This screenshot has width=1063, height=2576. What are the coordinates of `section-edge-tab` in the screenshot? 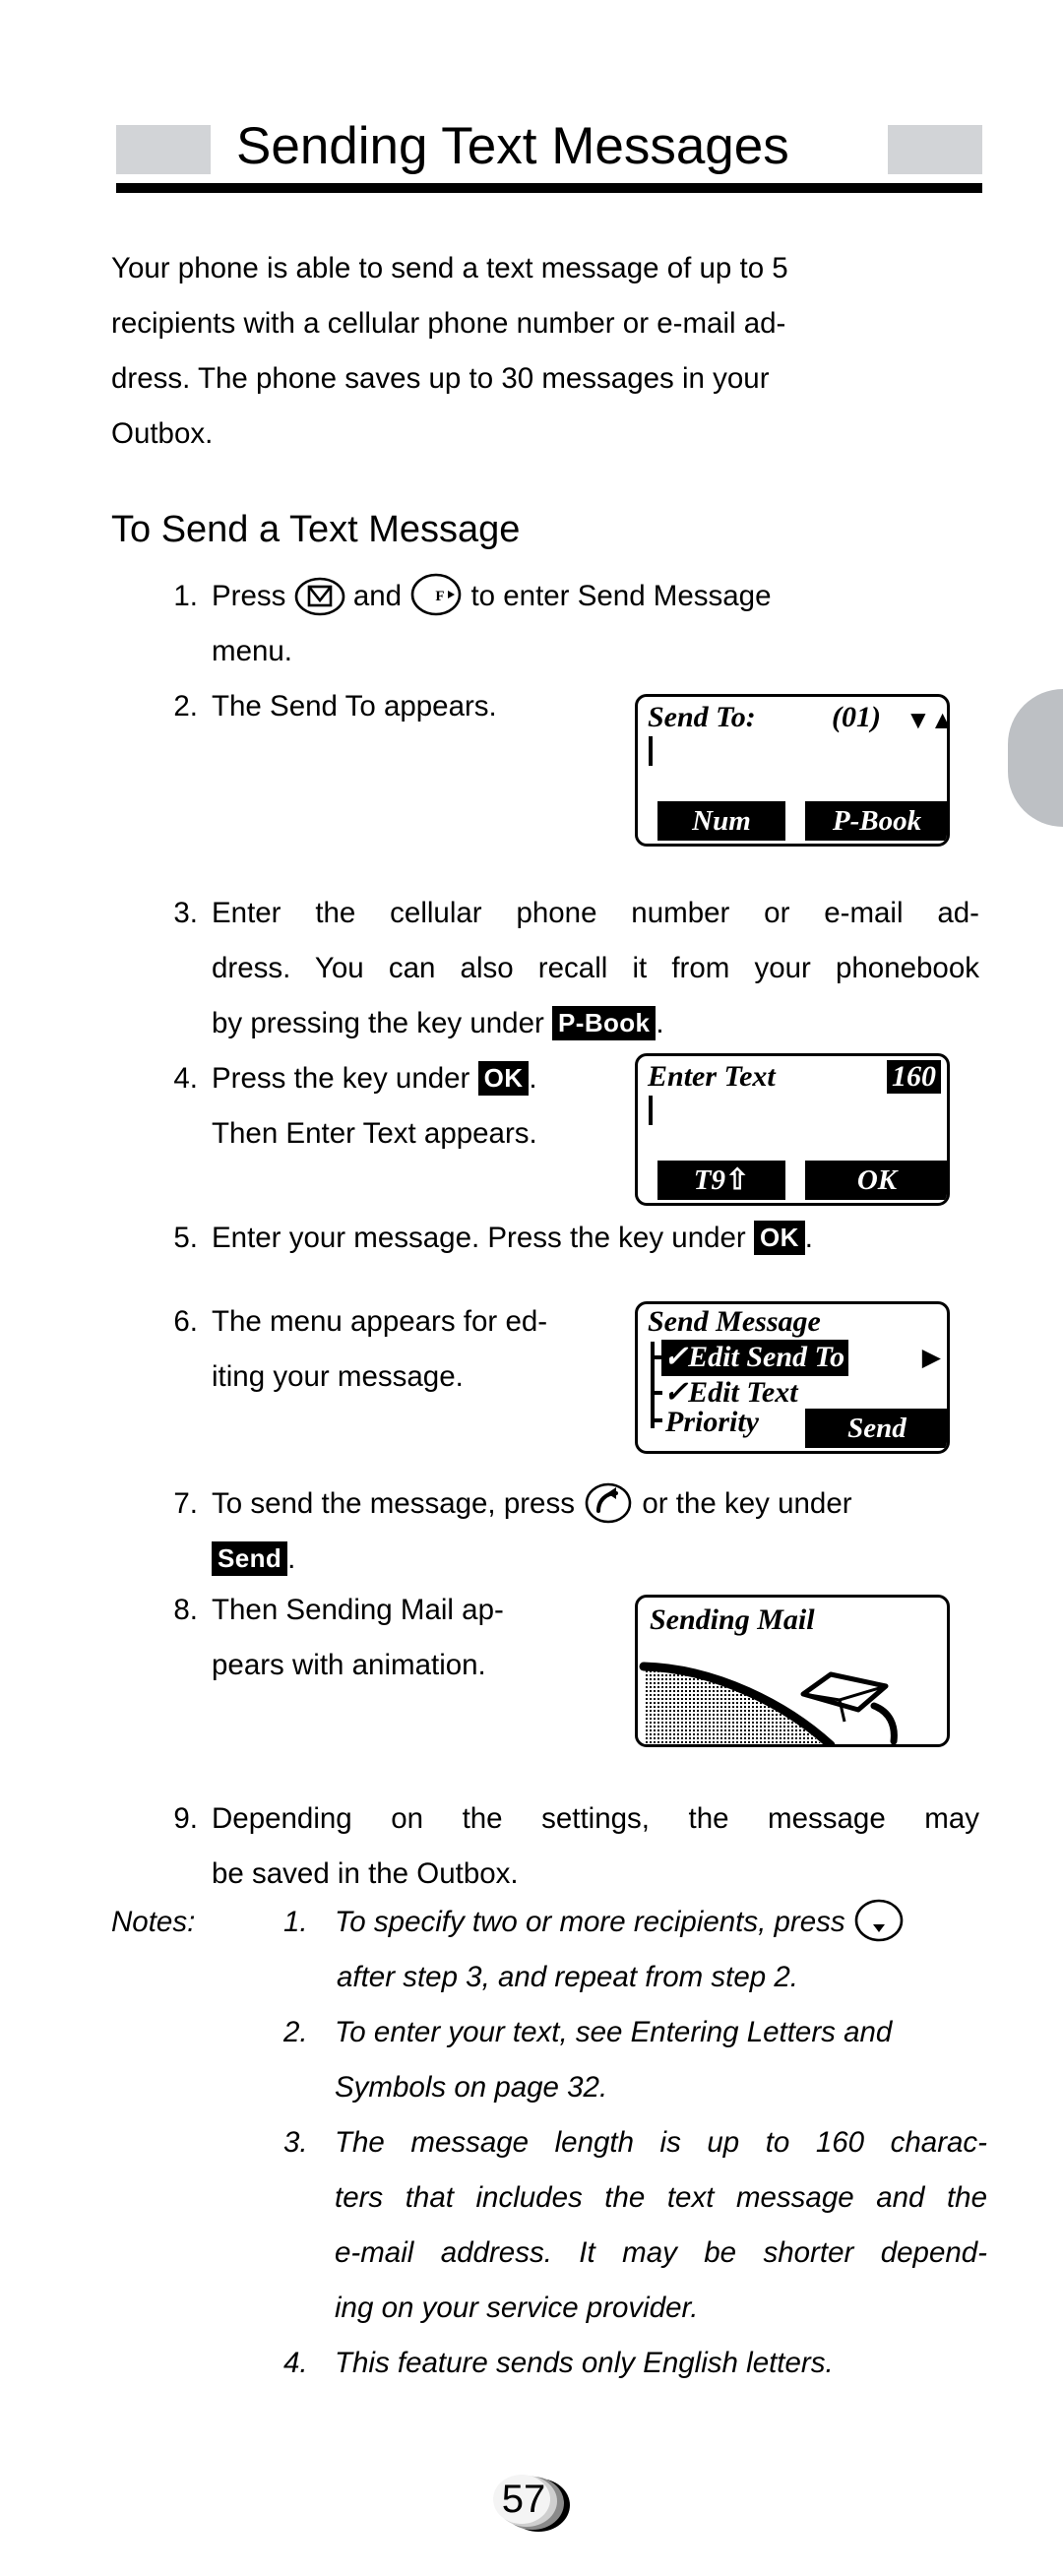 It's located at (1035, 758).